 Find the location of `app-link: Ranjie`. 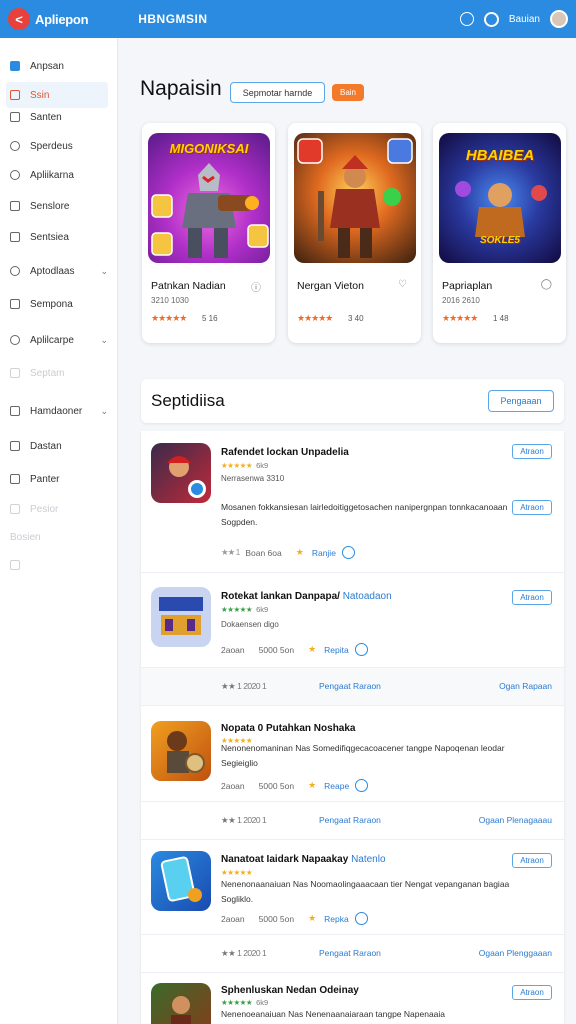

app-link: Ranjie is located at coordinates (324, 553).